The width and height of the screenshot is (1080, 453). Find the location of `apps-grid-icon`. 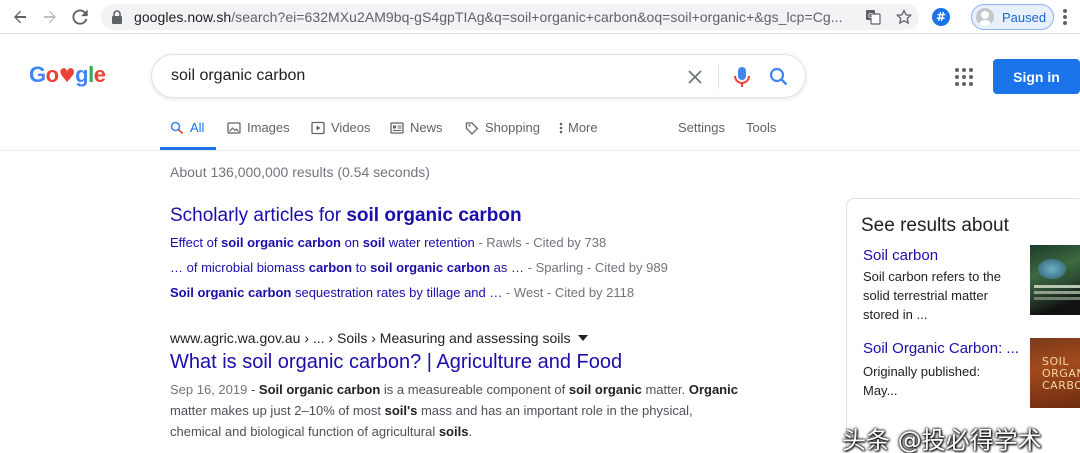

apps-grid-icon is located at coordinates (964, 77).